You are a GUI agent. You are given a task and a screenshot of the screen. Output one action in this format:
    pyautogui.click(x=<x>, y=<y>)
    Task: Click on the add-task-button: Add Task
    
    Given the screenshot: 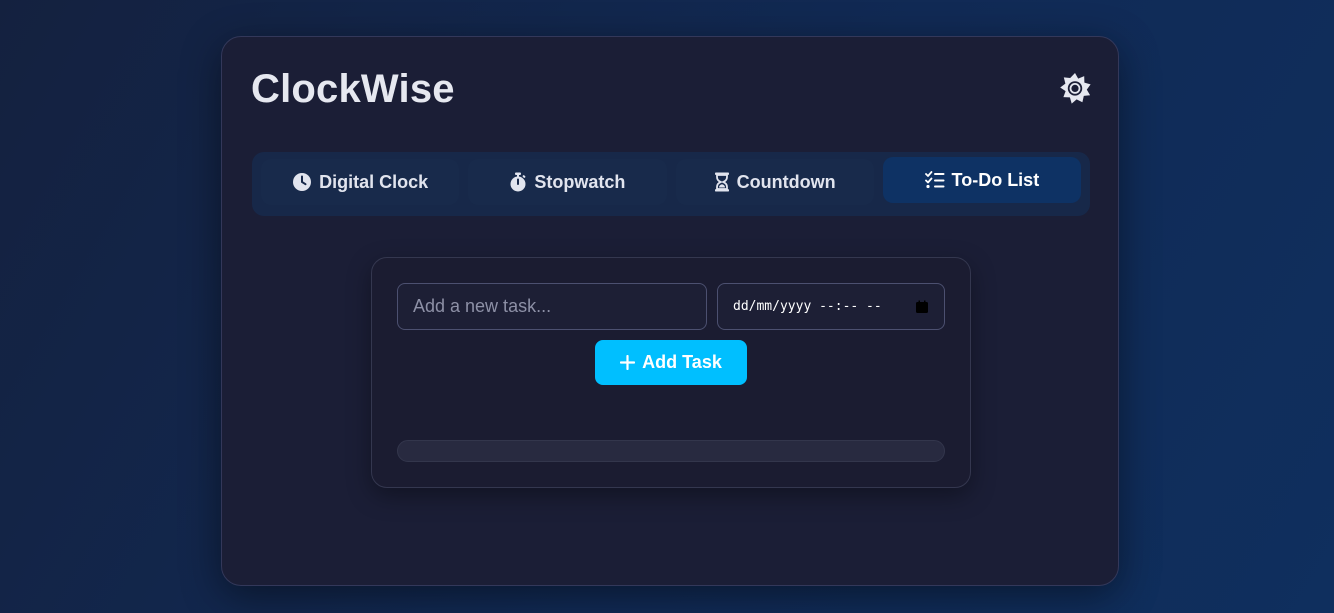 What is the action you would take?
    pyautogui.click(x=671, y=362)
    